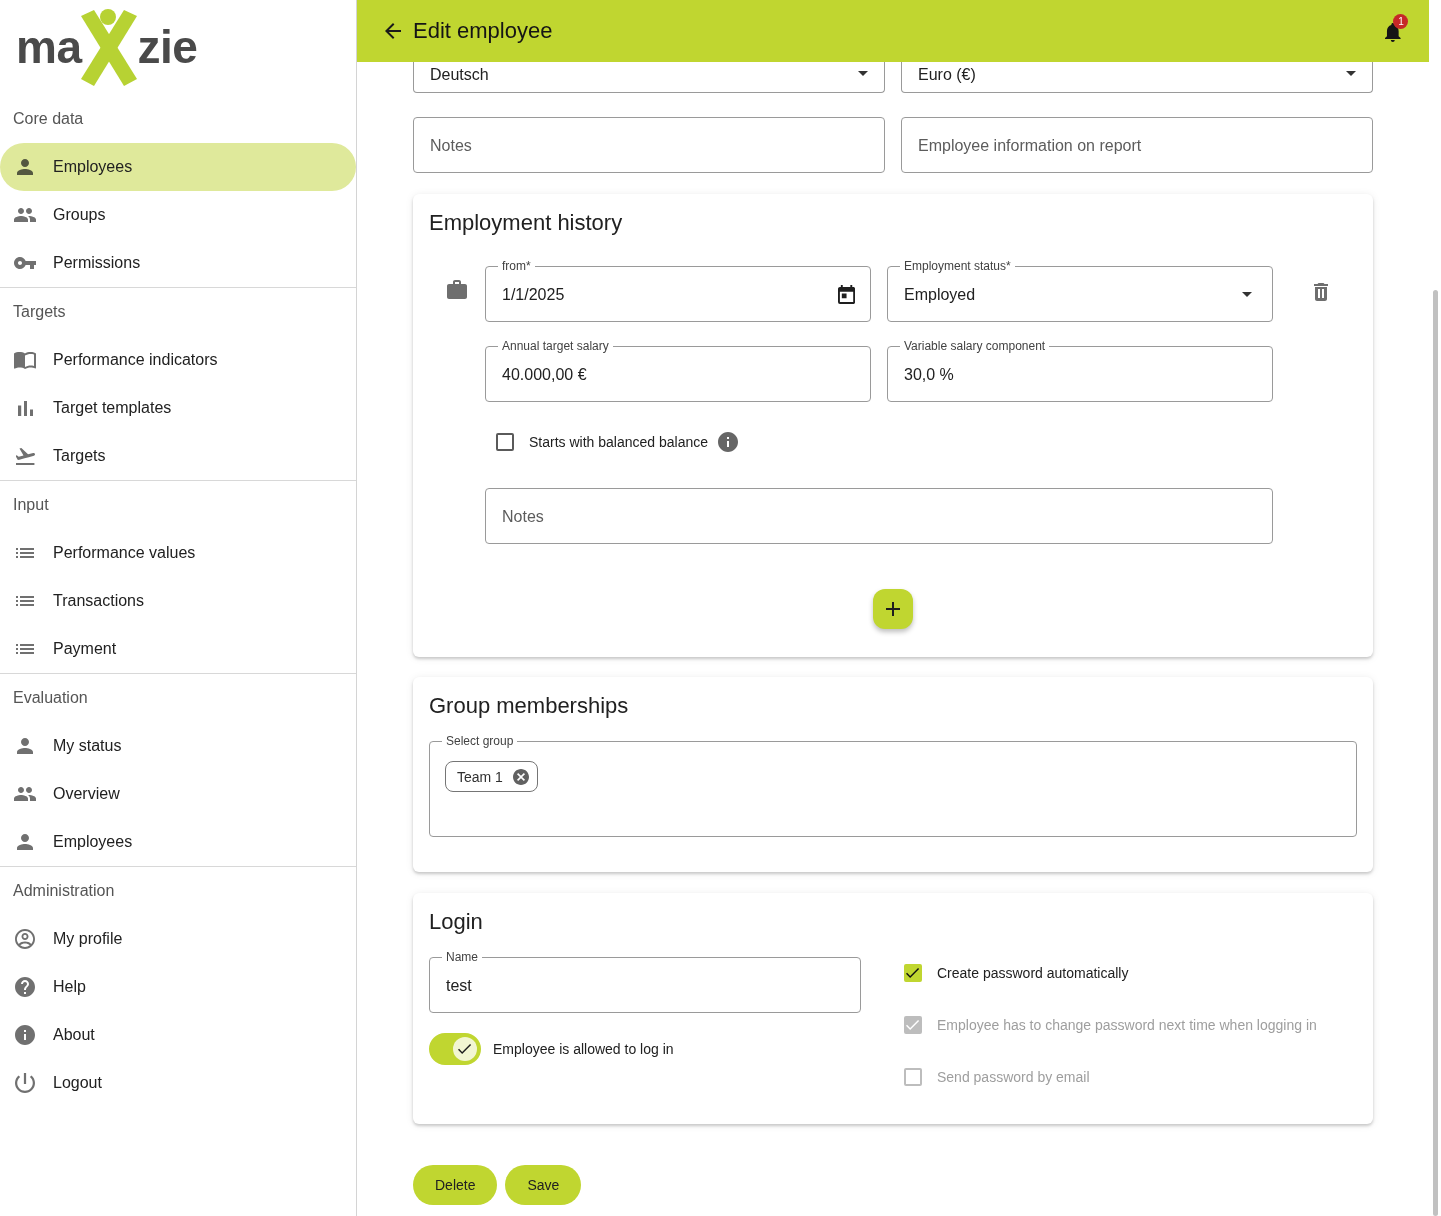 The width and height of the screenshot is (1441, 1216). What do you see at coordinates (178, 553) in the screenshot?
I see `nav-item: Performance values` at bounding box center [178, 553].